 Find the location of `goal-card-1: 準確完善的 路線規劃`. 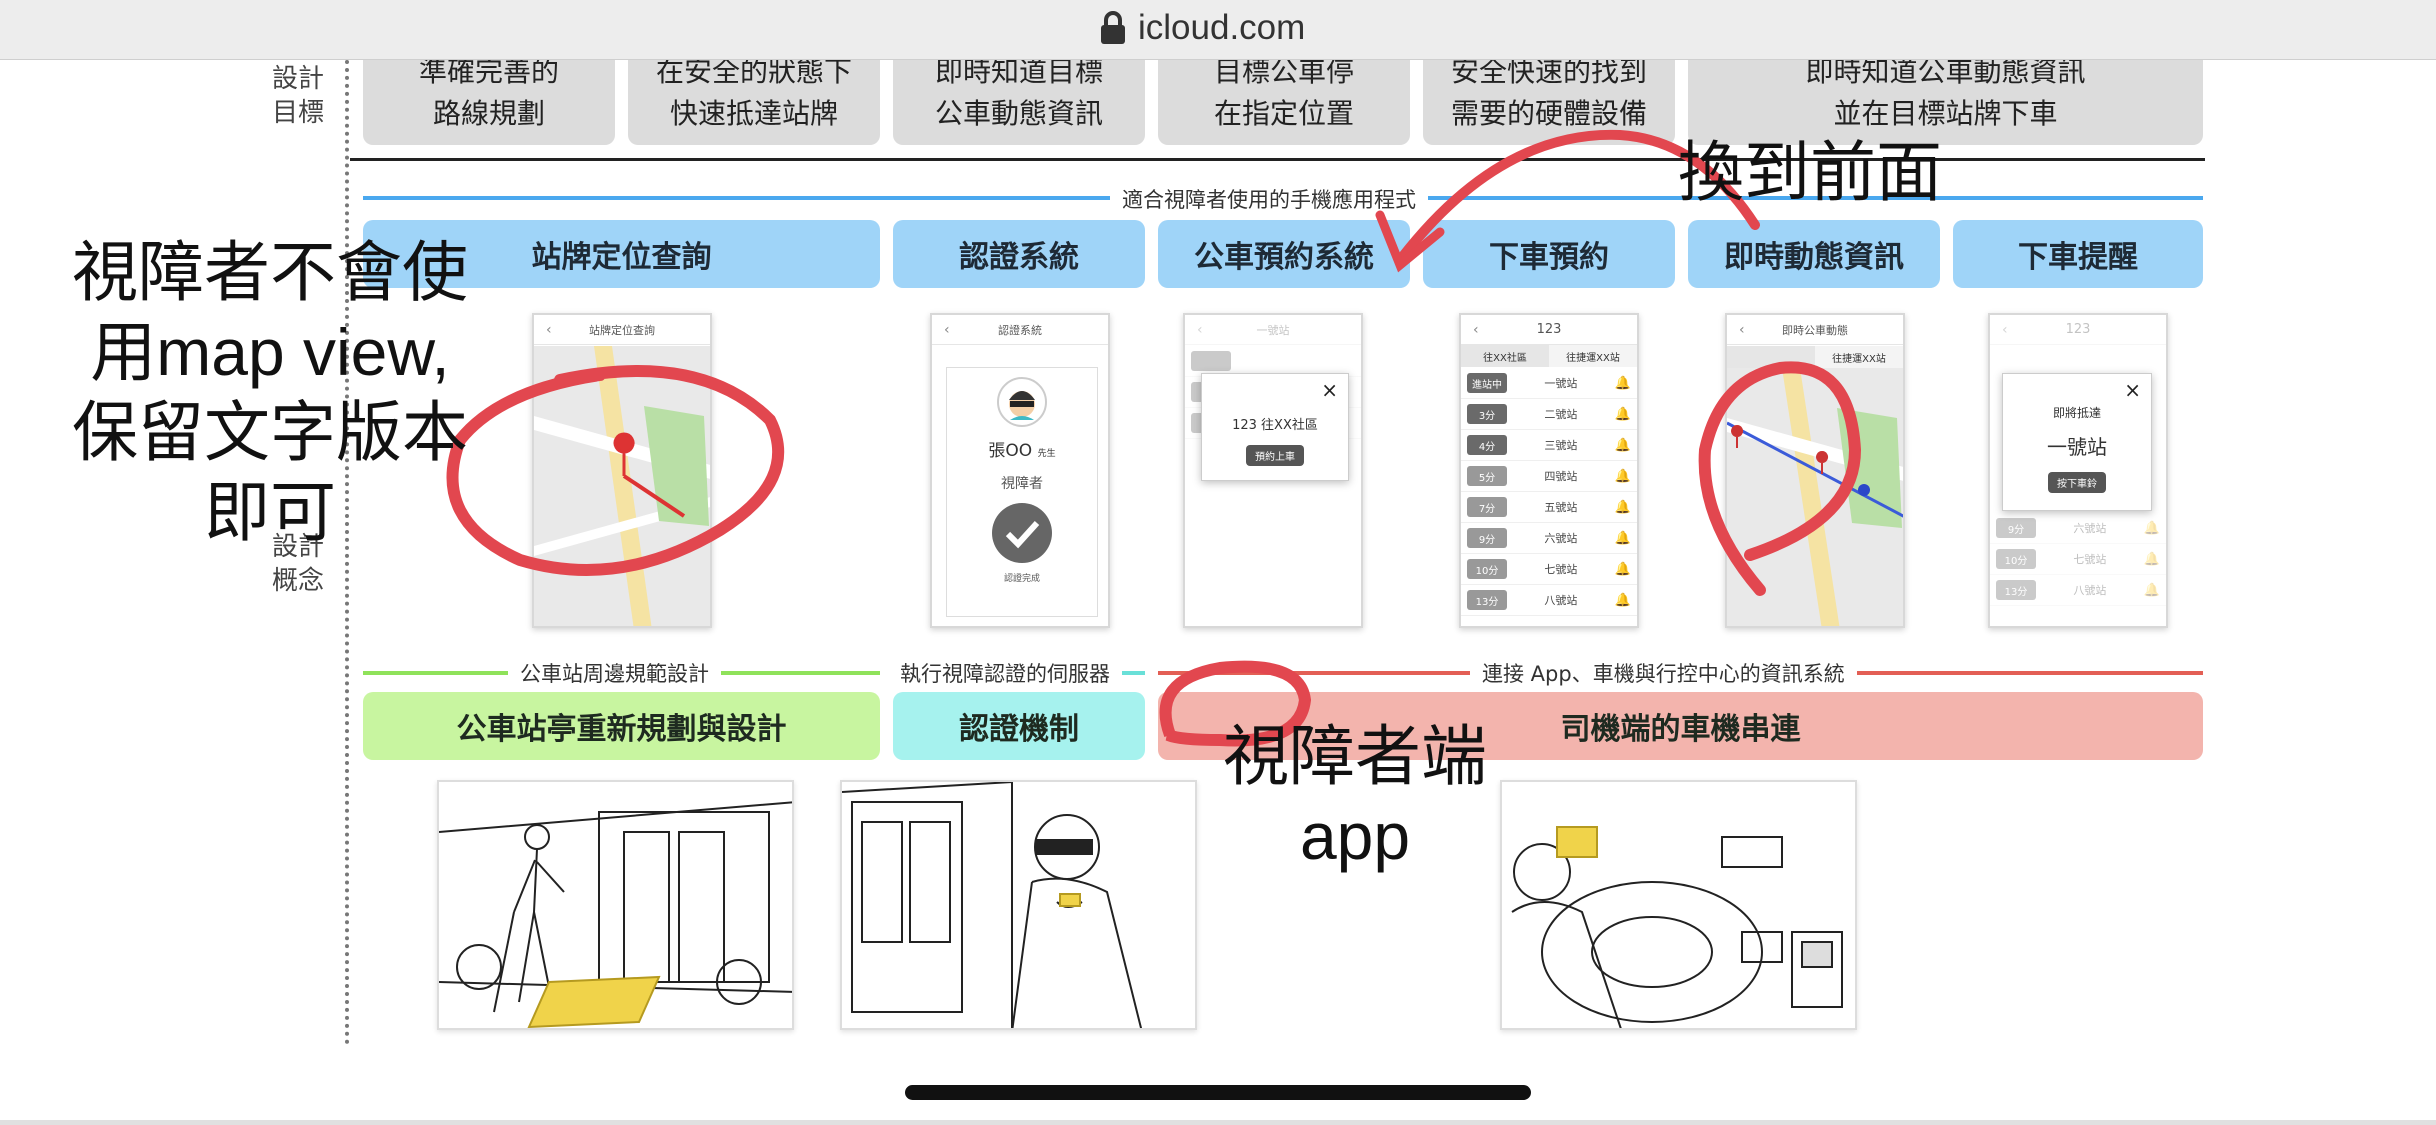

goal-card-1: 準確完善的 路線規劃 is located at coordinates (489, 102).